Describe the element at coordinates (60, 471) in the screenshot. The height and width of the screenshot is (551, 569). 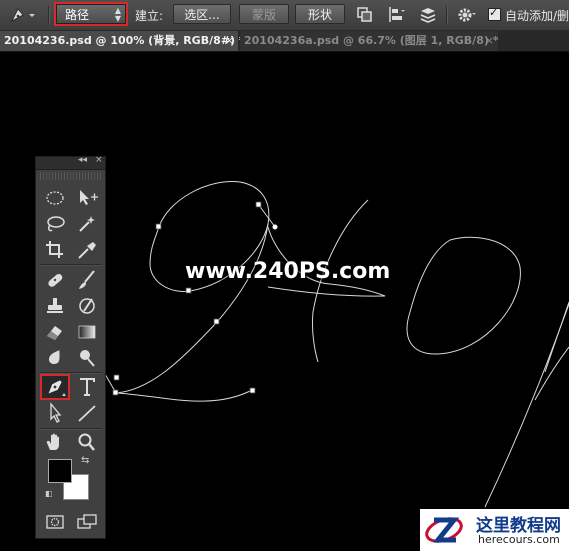
I see `foreground-color-swatch` at that location.